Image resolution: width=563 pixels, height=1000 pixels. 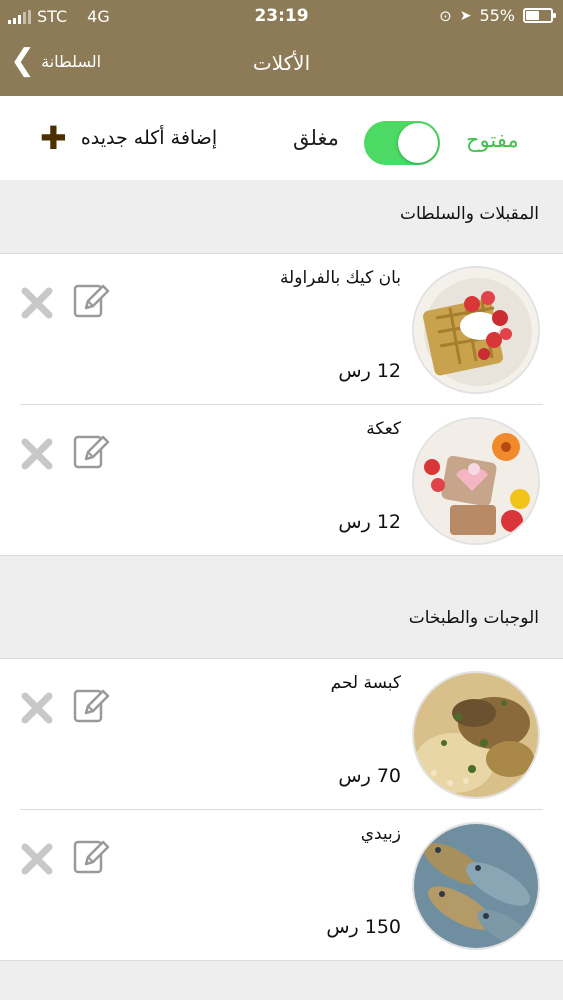 What do you see at coordinates (281, 217) in the screenshot?
I see `section-header-appetizers: المقبلات والسلطات` at bounding box center [281, 217].